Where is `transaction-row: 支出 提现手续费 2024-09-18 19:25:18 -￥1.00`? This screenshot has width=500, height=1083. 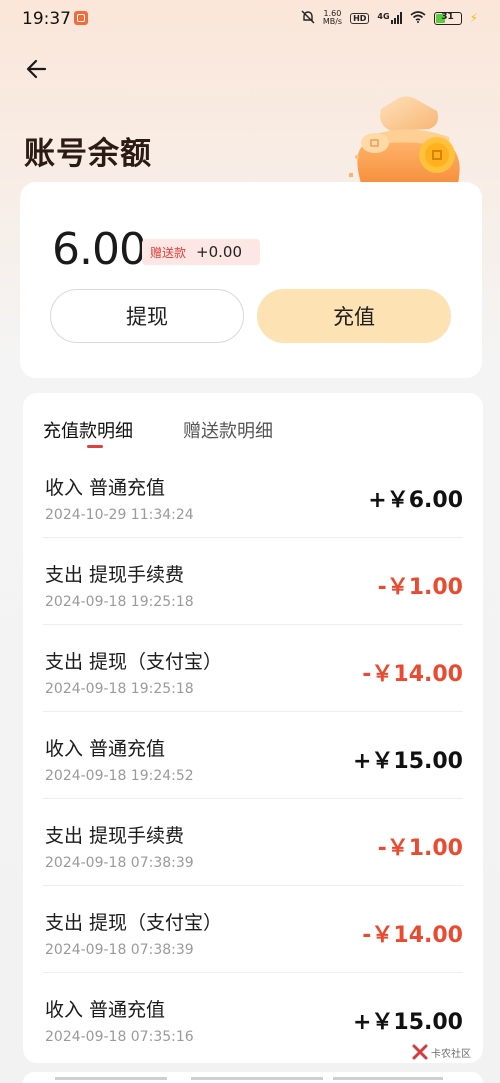 transaction-row: 支出 提现手续费 2024-09-18 19:25:18 -￥1.00 is located at coordinates (253, 581).